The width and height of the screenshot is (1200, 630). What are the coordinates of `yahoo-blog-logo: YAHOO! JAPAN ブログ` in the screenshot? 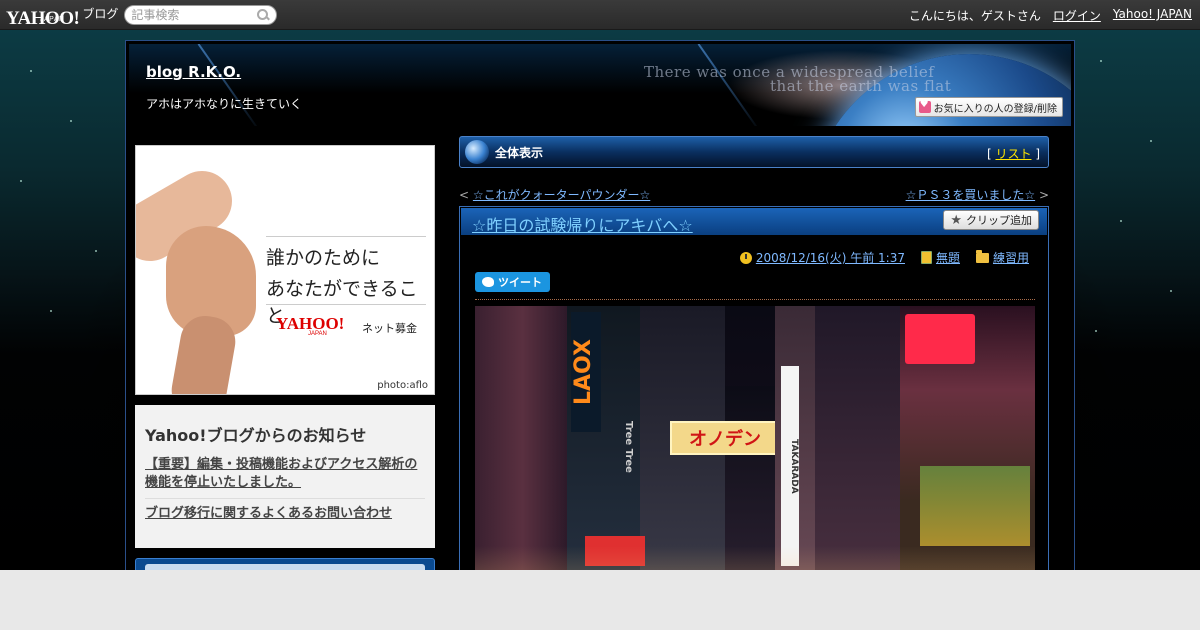 It's located at (62, 15).